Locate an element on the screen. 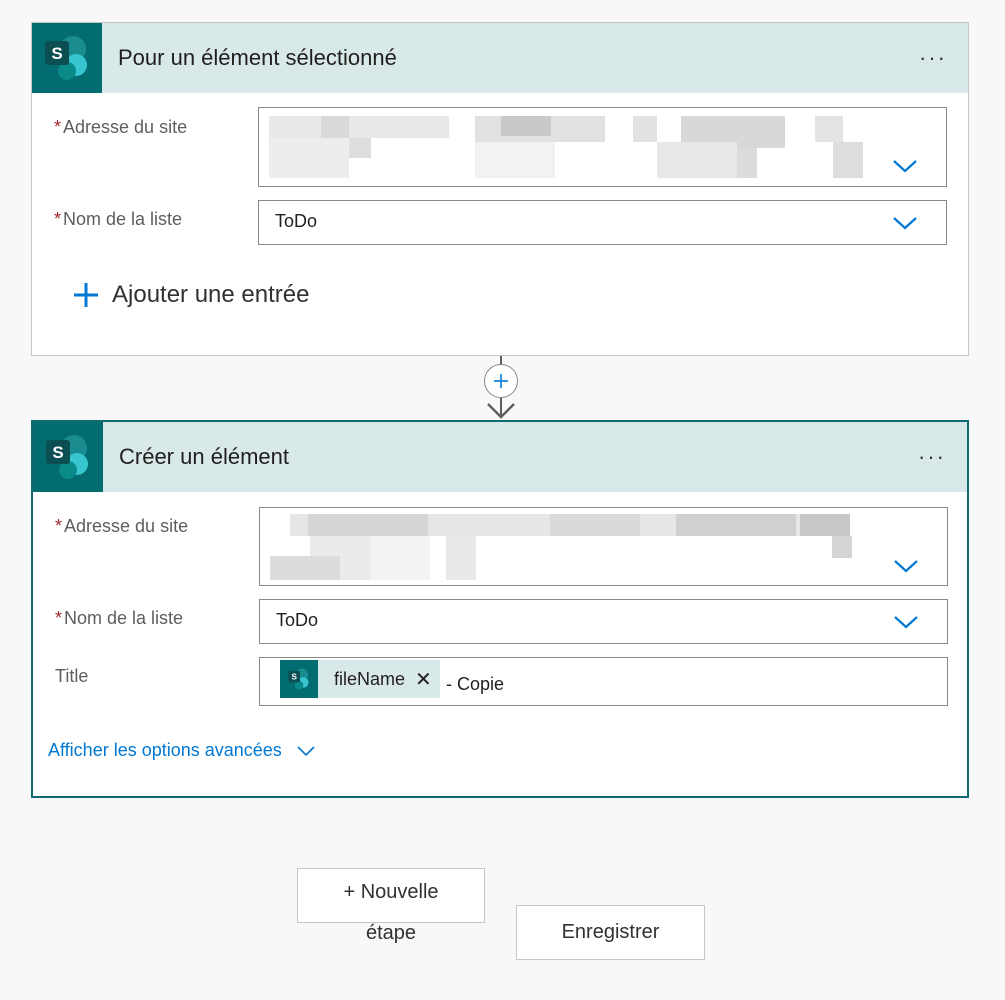 The width and height of the screenshot is (1005, 1000). trigger-more-button: ··· is located at coordinates (933, 58).